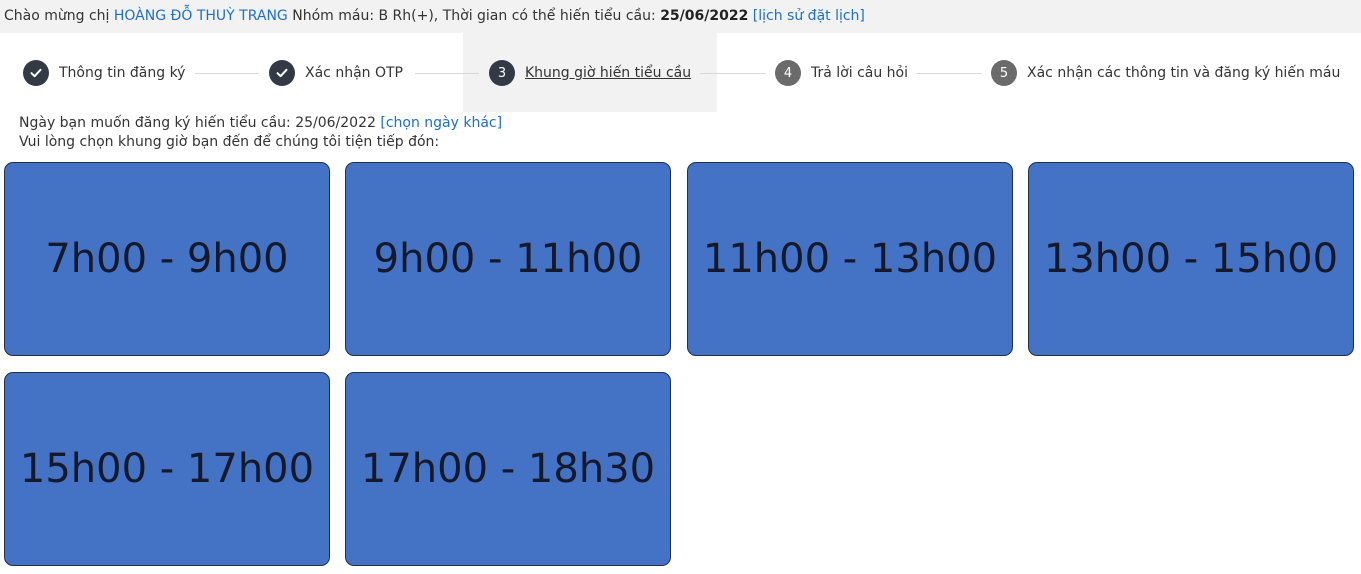 Image resolution: width=1361 pixels, height=574 pixels. Describe the element at coordinates (122, 73) in the screenshot. I see `step-label: Thông tin đăng ký` at that location.